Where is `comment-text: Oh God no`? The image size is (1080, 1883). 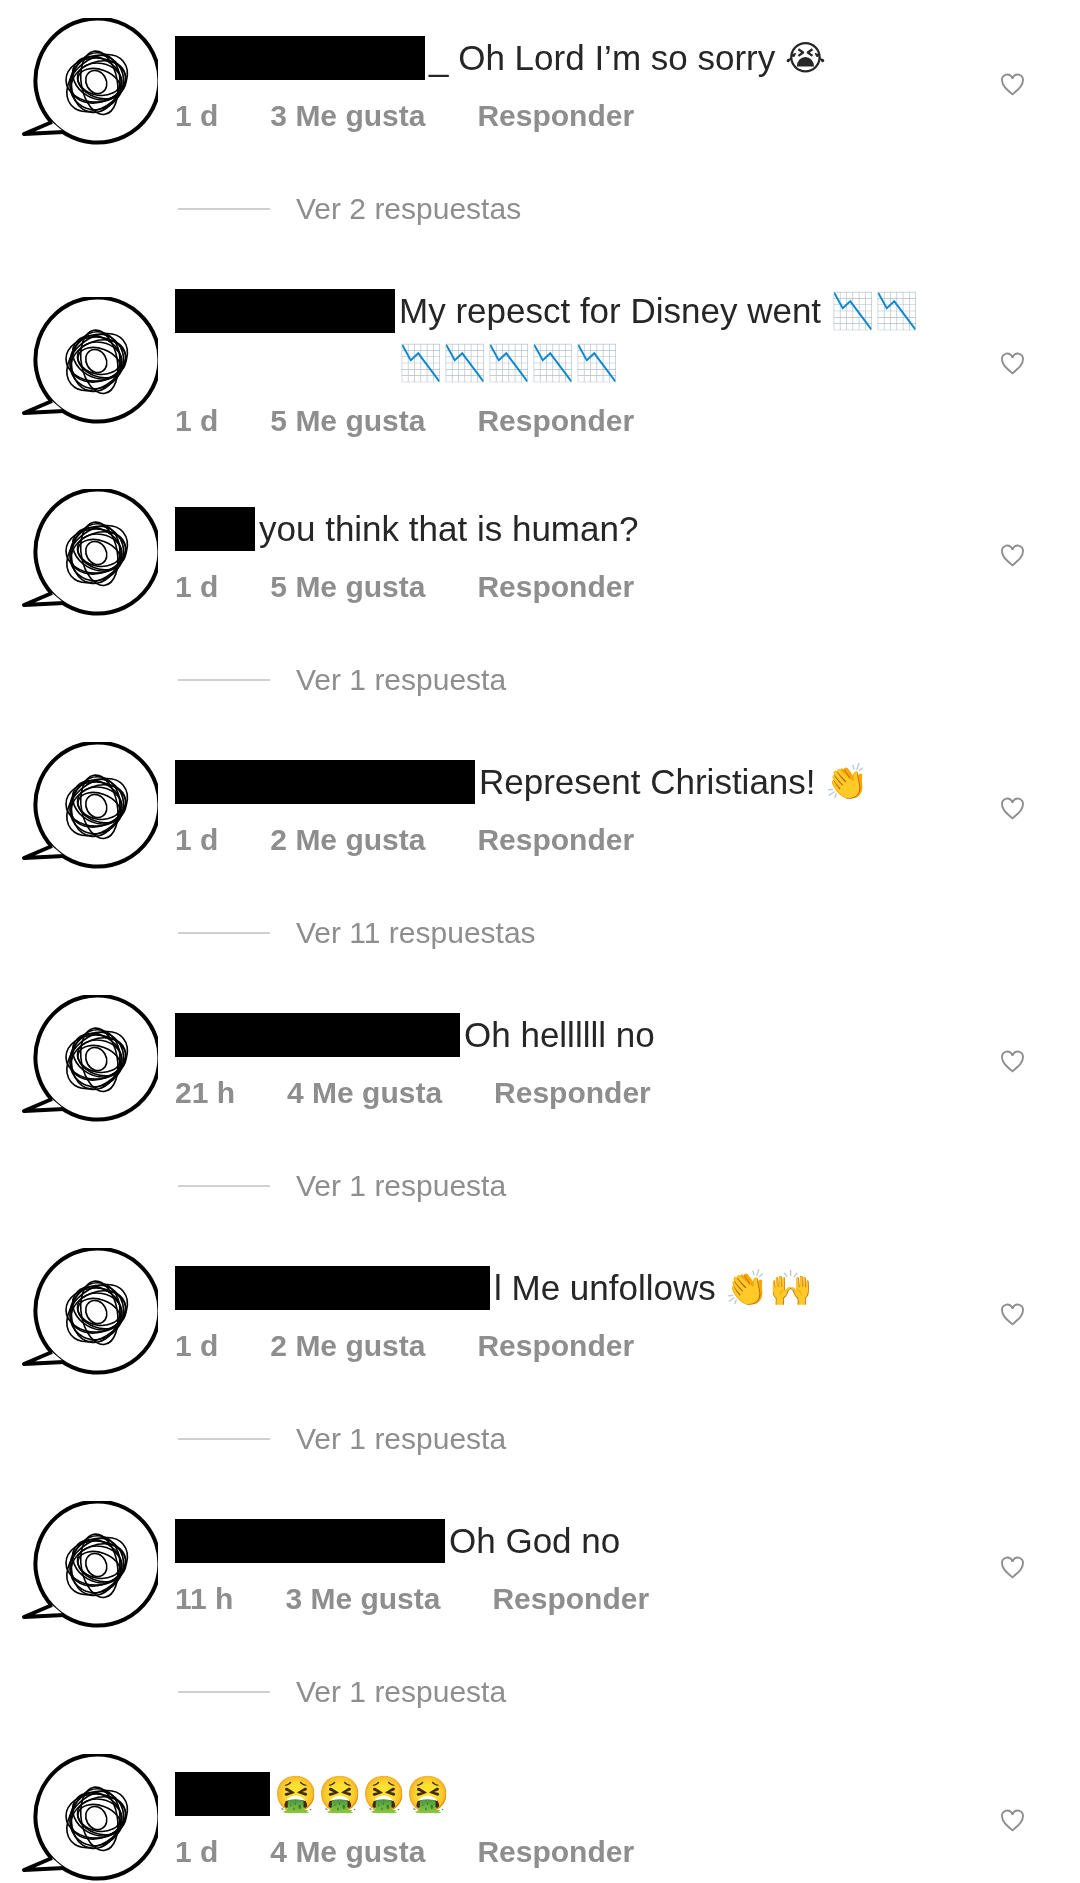
comment-text: Oh God no is located at coordinates (535, 1541).